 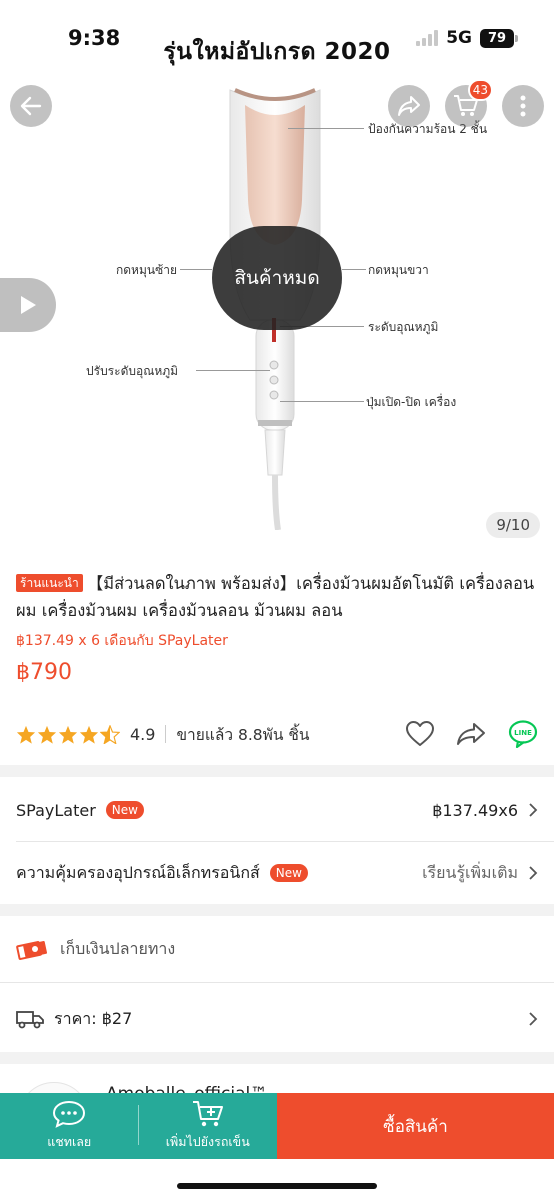 I want to click on arrow-left-icon, so click(x=31, y=106).